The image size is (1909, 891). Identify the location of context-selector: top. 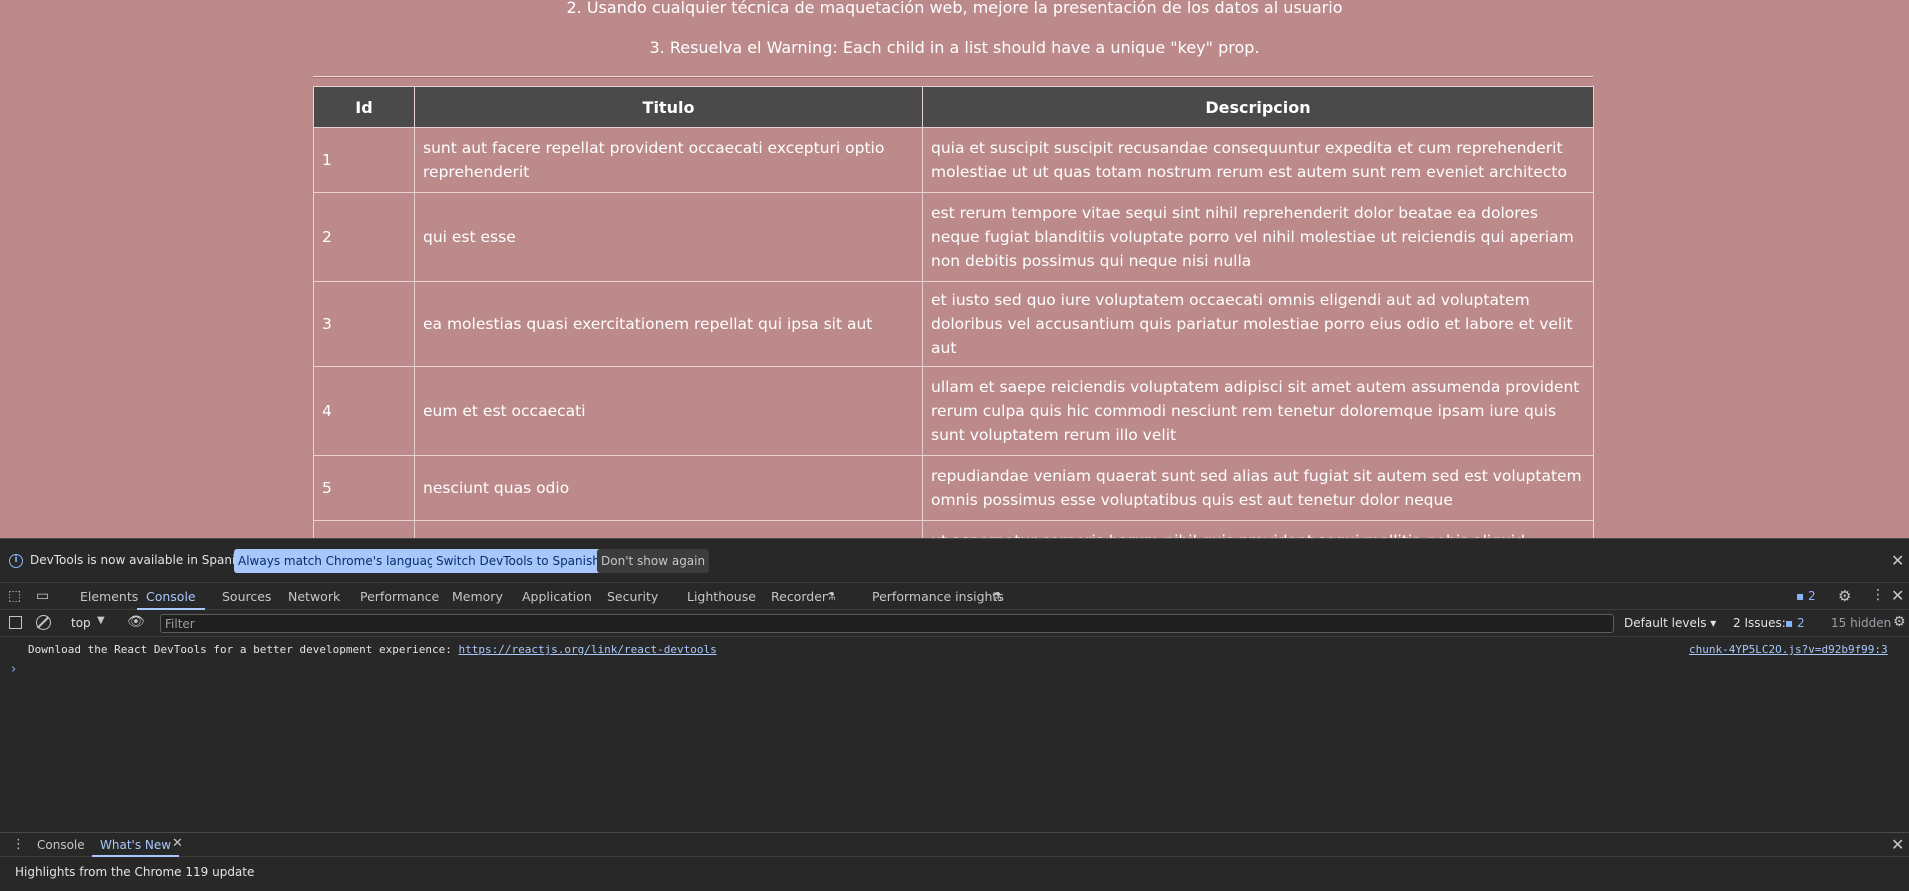
(81, 623).